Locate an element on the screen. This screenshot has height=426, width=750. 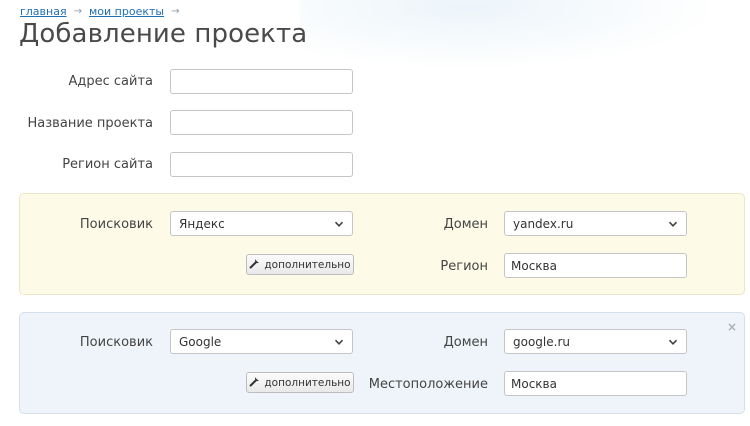
breadcrumb: главная → мои проекты → is located at coordinates (101, 11).